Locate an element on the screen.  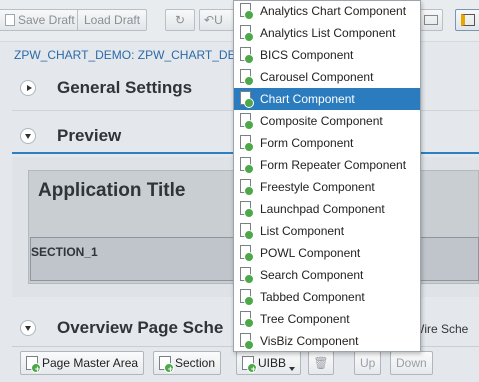
load-draft-label: Load Draft is located at coordinates (112, 20).